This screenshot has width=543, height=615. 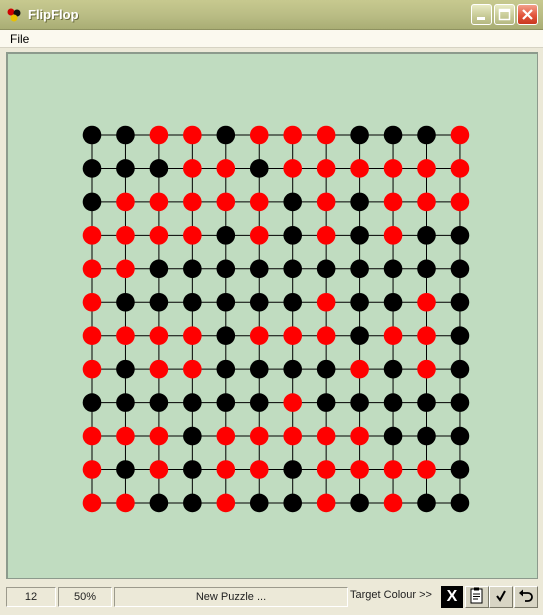 I want to click on target-colour-swatch: X, so click(x=452, y=597).